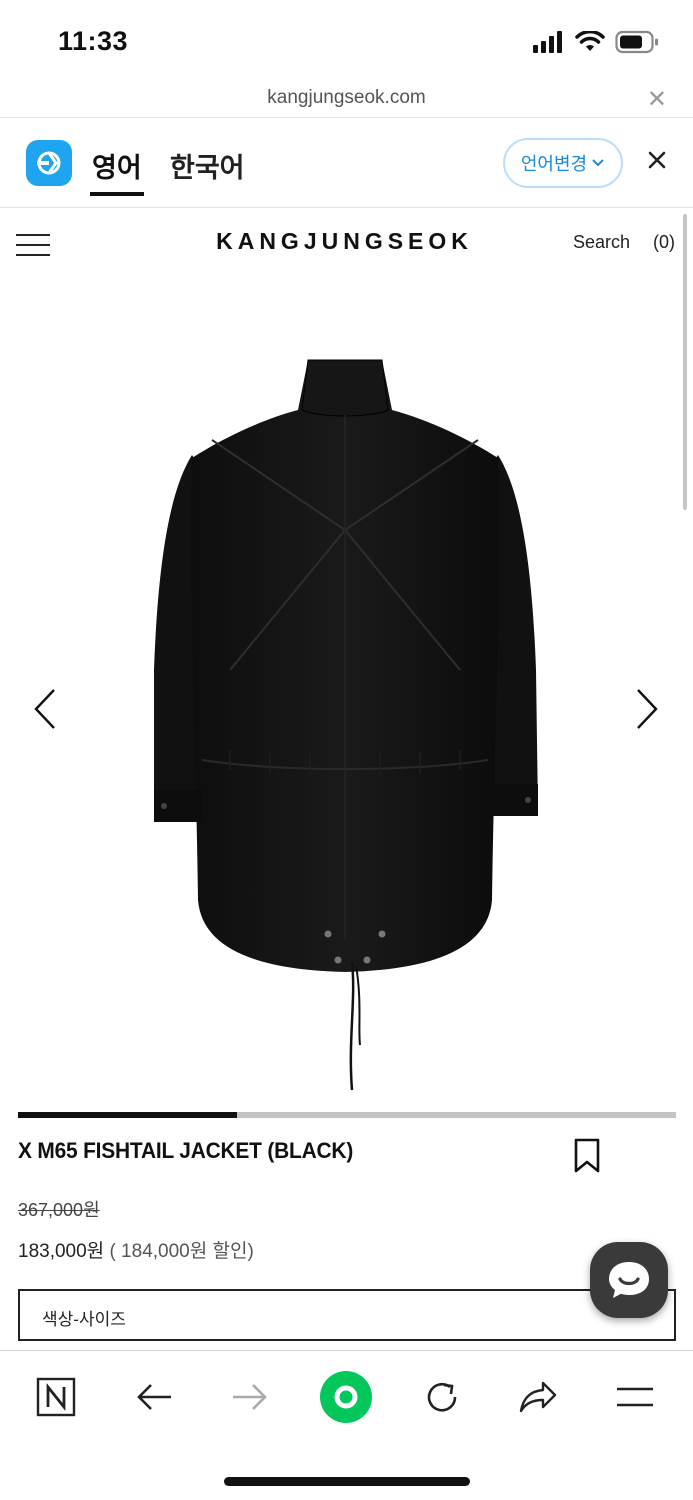 The image size is (693, 1500). Describe the element at coordinates (657, 160) in the screenshot. I see `translate-close-icon` at that location.